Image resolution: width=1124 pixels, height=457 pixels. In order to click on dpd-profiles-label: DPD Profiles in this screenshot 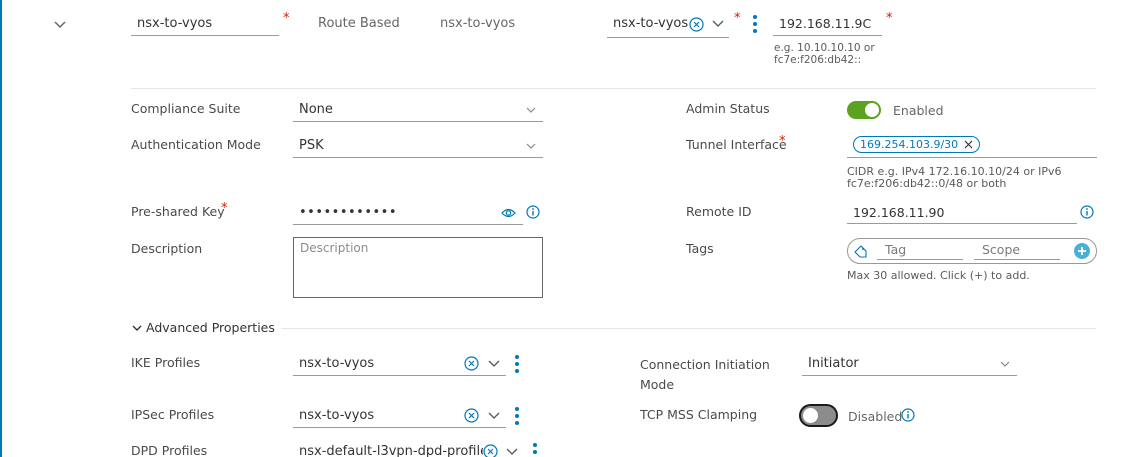, I will do `click(169, 450)`.